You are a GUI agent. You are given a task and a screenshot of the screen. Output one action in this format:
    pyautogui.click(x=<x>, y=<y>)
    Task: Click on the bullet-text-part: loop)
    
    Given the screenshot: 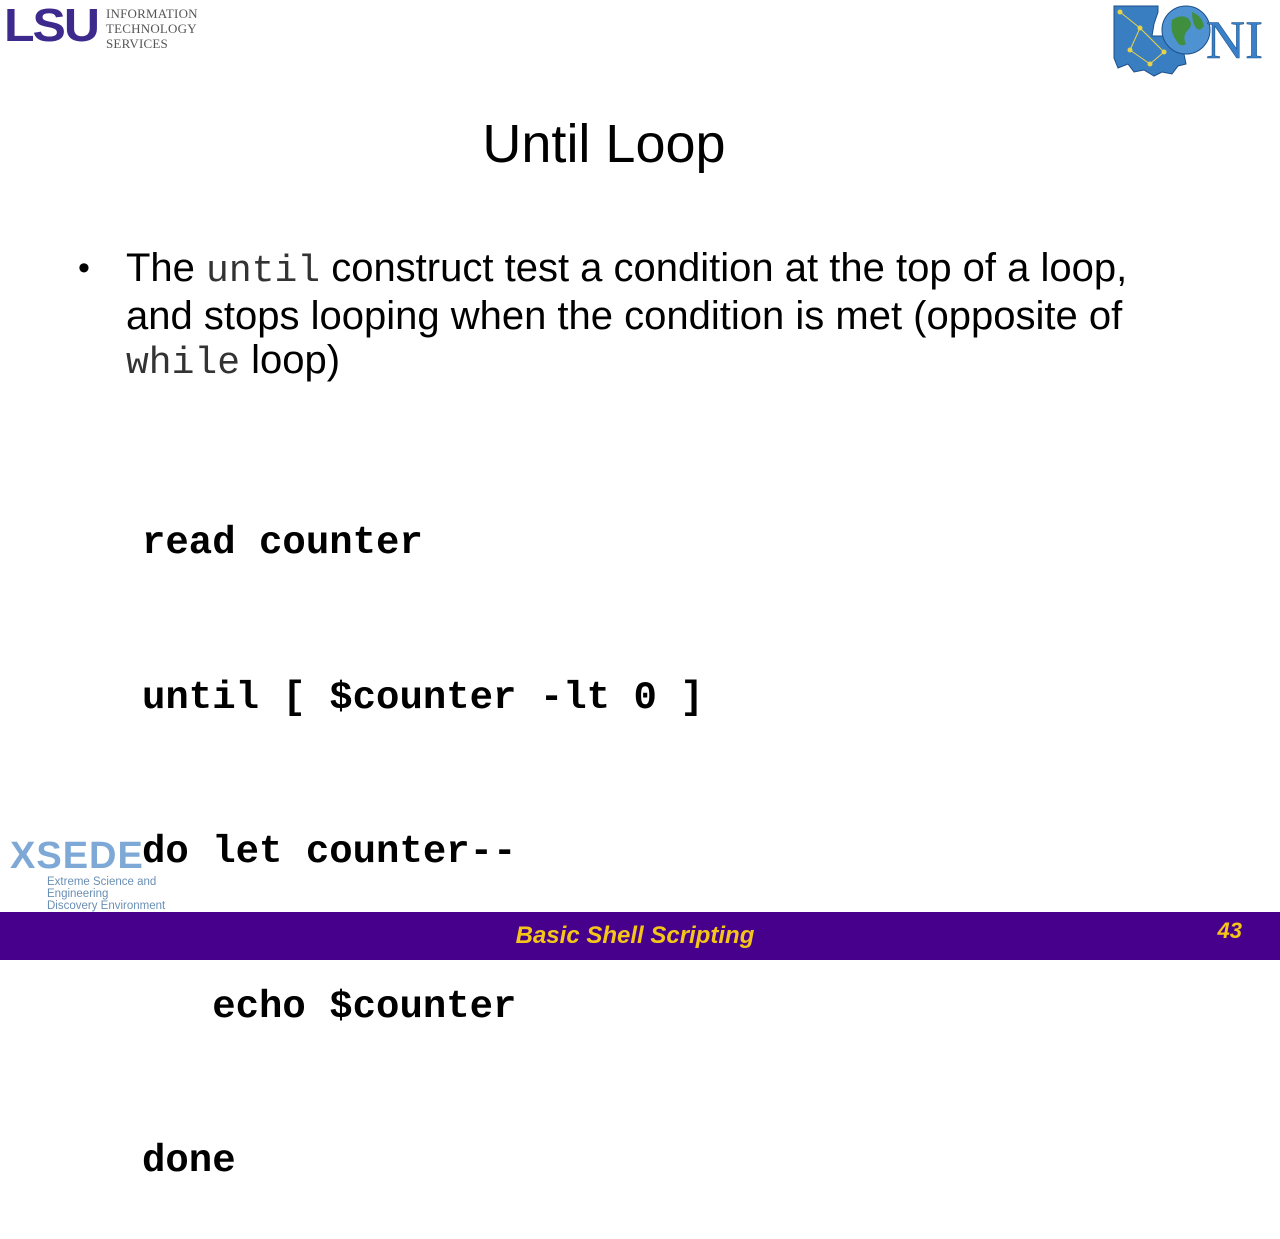 What is the action you would take?
    pyautogui.click(x=290, y=360)
    